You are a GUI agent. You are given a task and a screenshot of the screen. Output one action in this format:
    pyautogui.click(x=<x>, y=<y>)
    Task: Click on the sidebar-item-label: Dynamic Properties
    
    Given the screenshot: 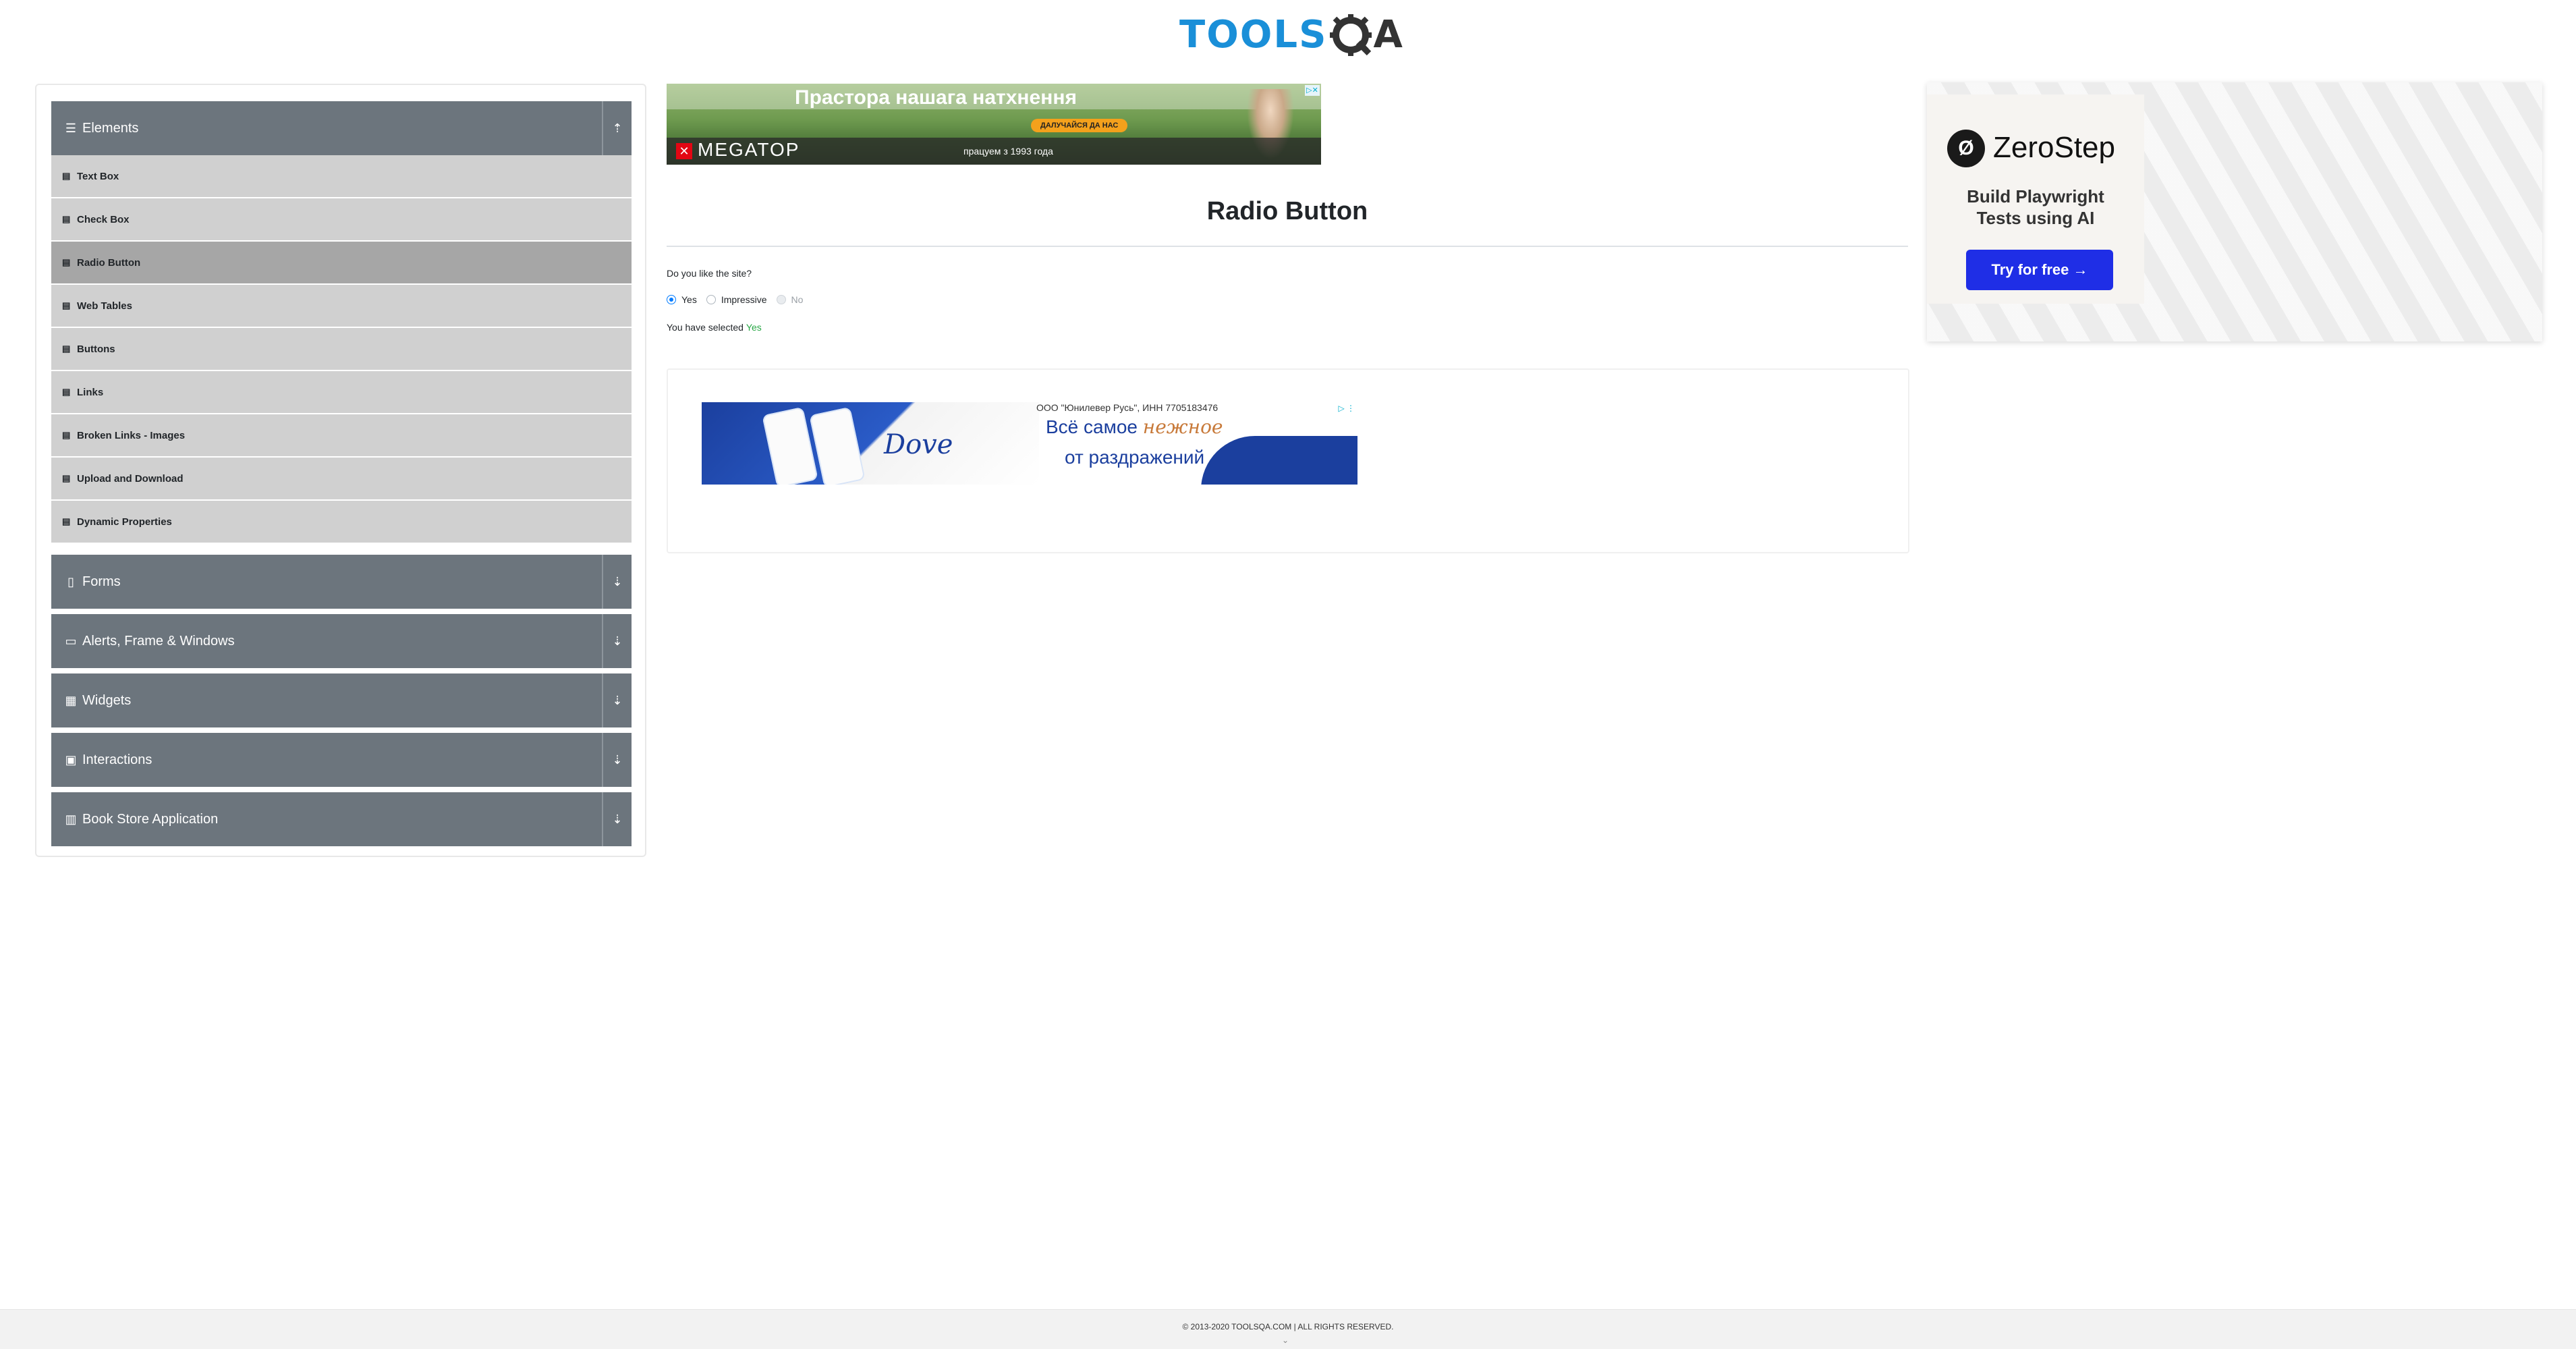 What is the action you would take?
    pyautogui.click(x=124, y=522)
    